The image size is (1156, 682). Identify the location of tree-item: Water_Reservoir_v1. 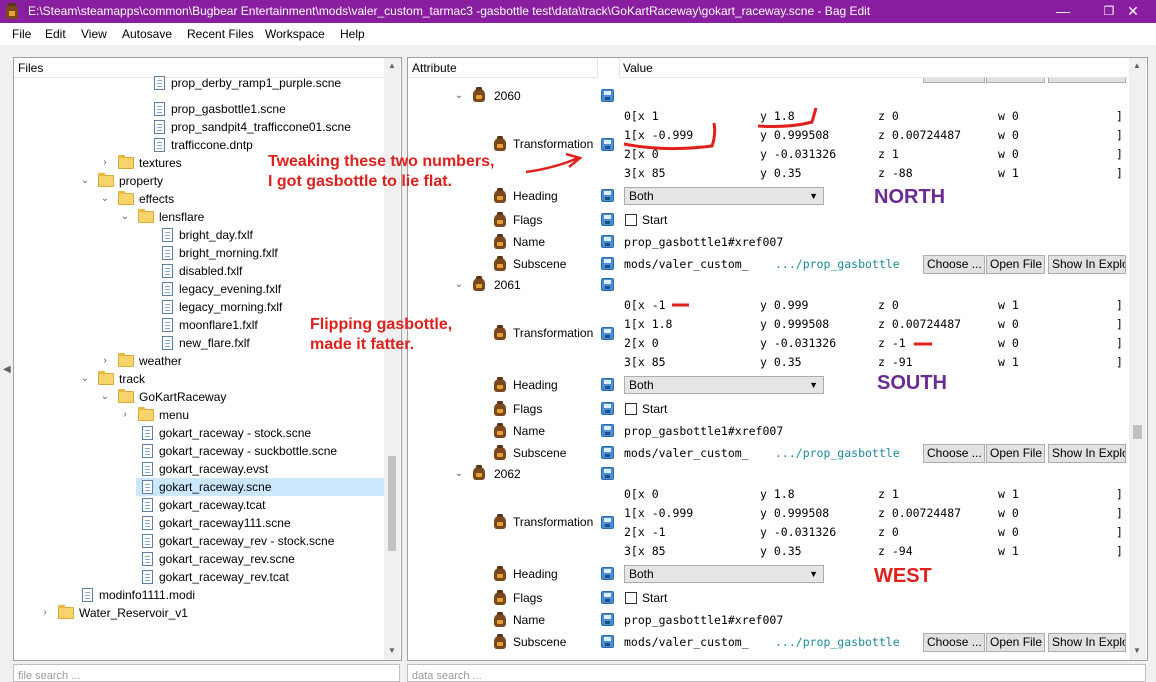
(123, 613).